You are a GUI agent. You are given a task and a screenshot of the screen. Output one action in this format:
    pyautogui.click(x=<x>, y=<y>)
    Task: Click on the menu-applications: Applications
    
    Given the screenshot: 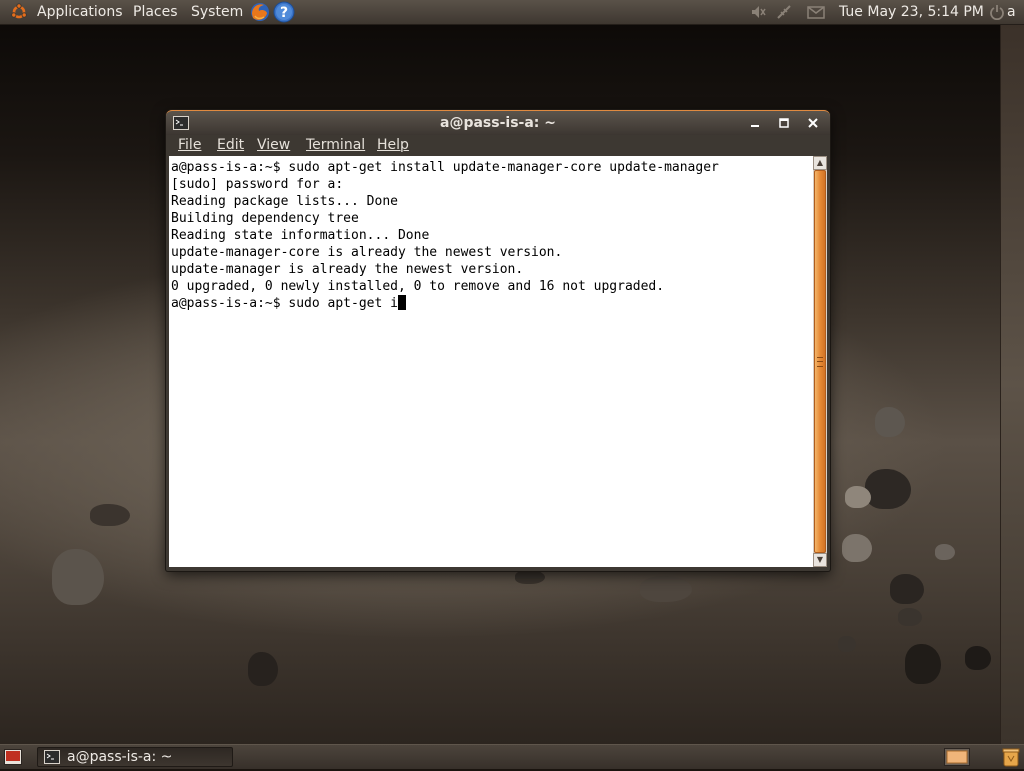 What is the action you would take?
    pyautogui.click(x=80, y=12)
    